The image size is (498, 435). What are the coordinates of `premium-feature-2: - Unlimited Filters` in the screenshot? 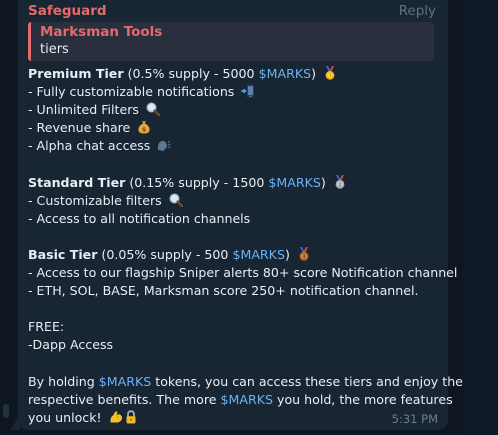 It's located at (234, 110).